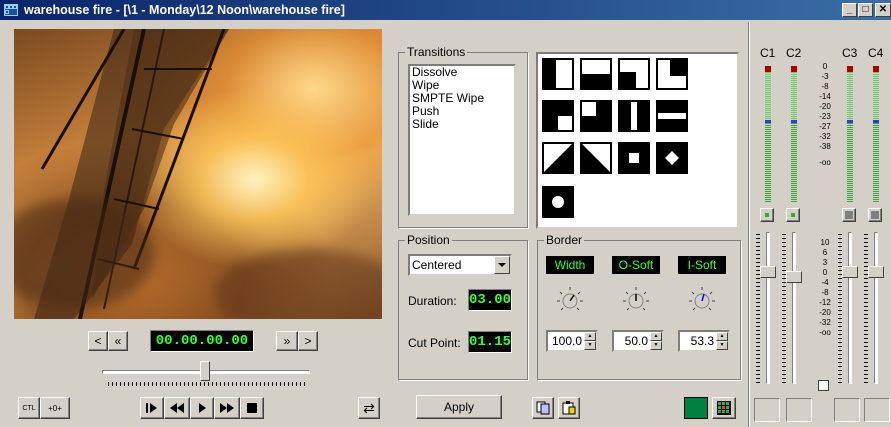  What do you see at coordinates (793, 215) in the screenshot?
I see `channel-c2-select` at bounding box center [793, 215].